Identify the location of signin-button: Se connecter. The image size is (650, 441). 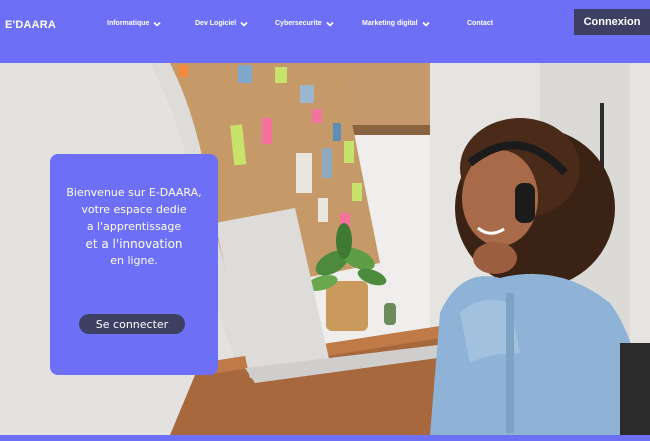
(132, 324).